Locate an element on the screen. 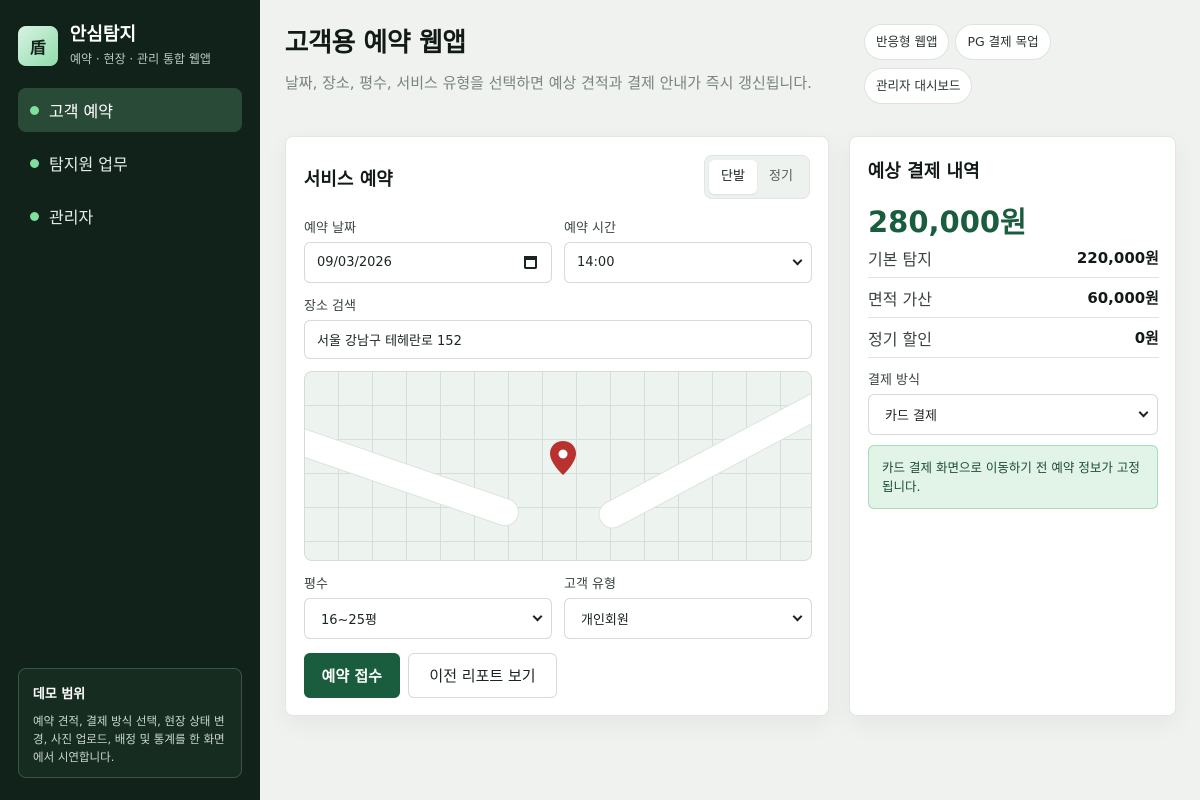  location-search-input: 서울 강남구 테헤란로 152 is located at coordinates (558, 339).